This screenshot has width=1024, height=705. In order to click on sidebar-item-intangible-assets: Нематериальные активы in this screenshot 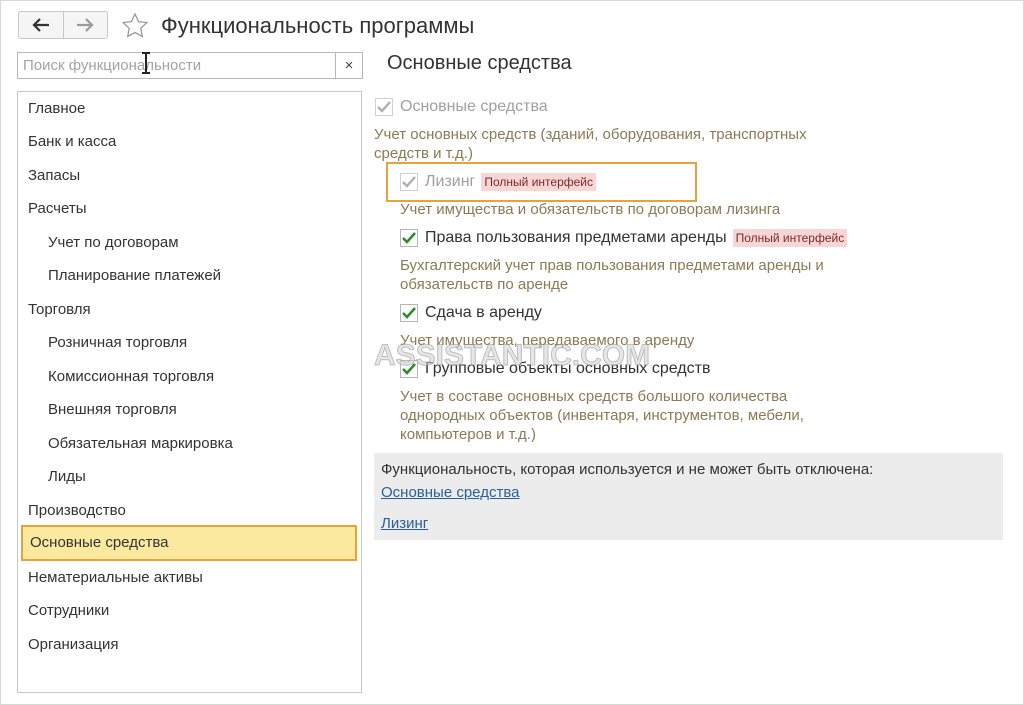, I will do `click(189, 578)`.